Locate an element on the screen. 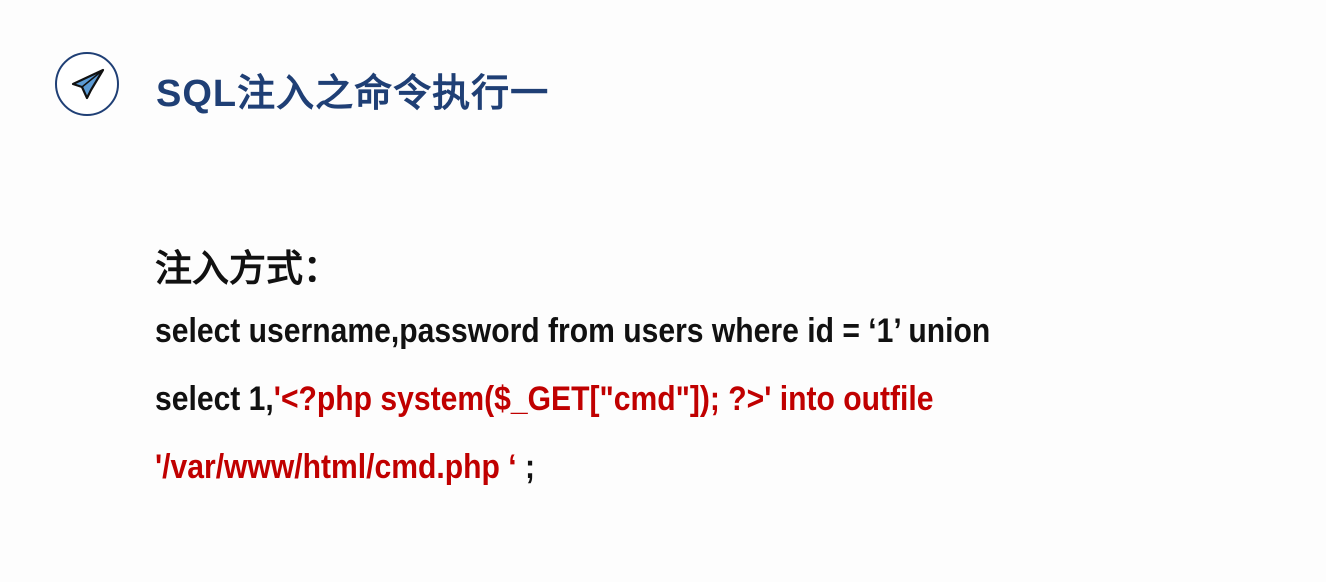 This screenshot has width=1326, height=582. code-outfile-path: '/var/www/html/cmd.php ‘ is located at coordinates (336, 467).